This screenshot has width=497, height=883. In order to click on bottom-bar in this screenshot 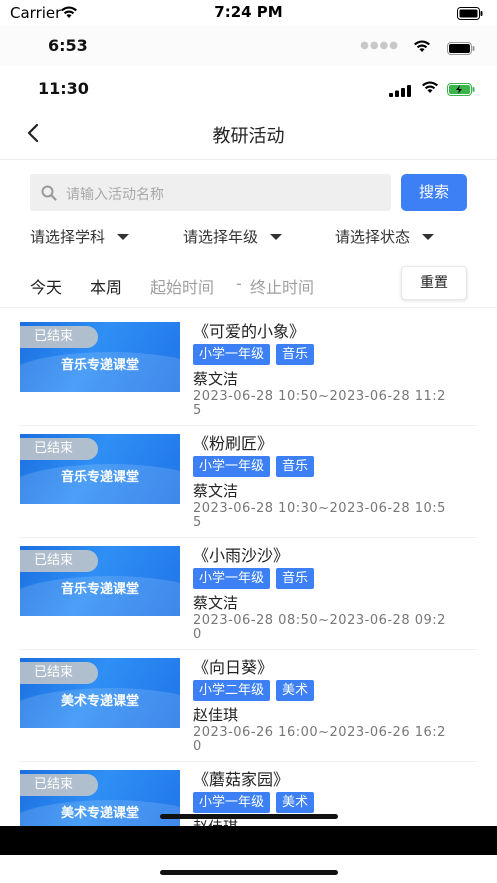, I will do `click(248, 840)`.